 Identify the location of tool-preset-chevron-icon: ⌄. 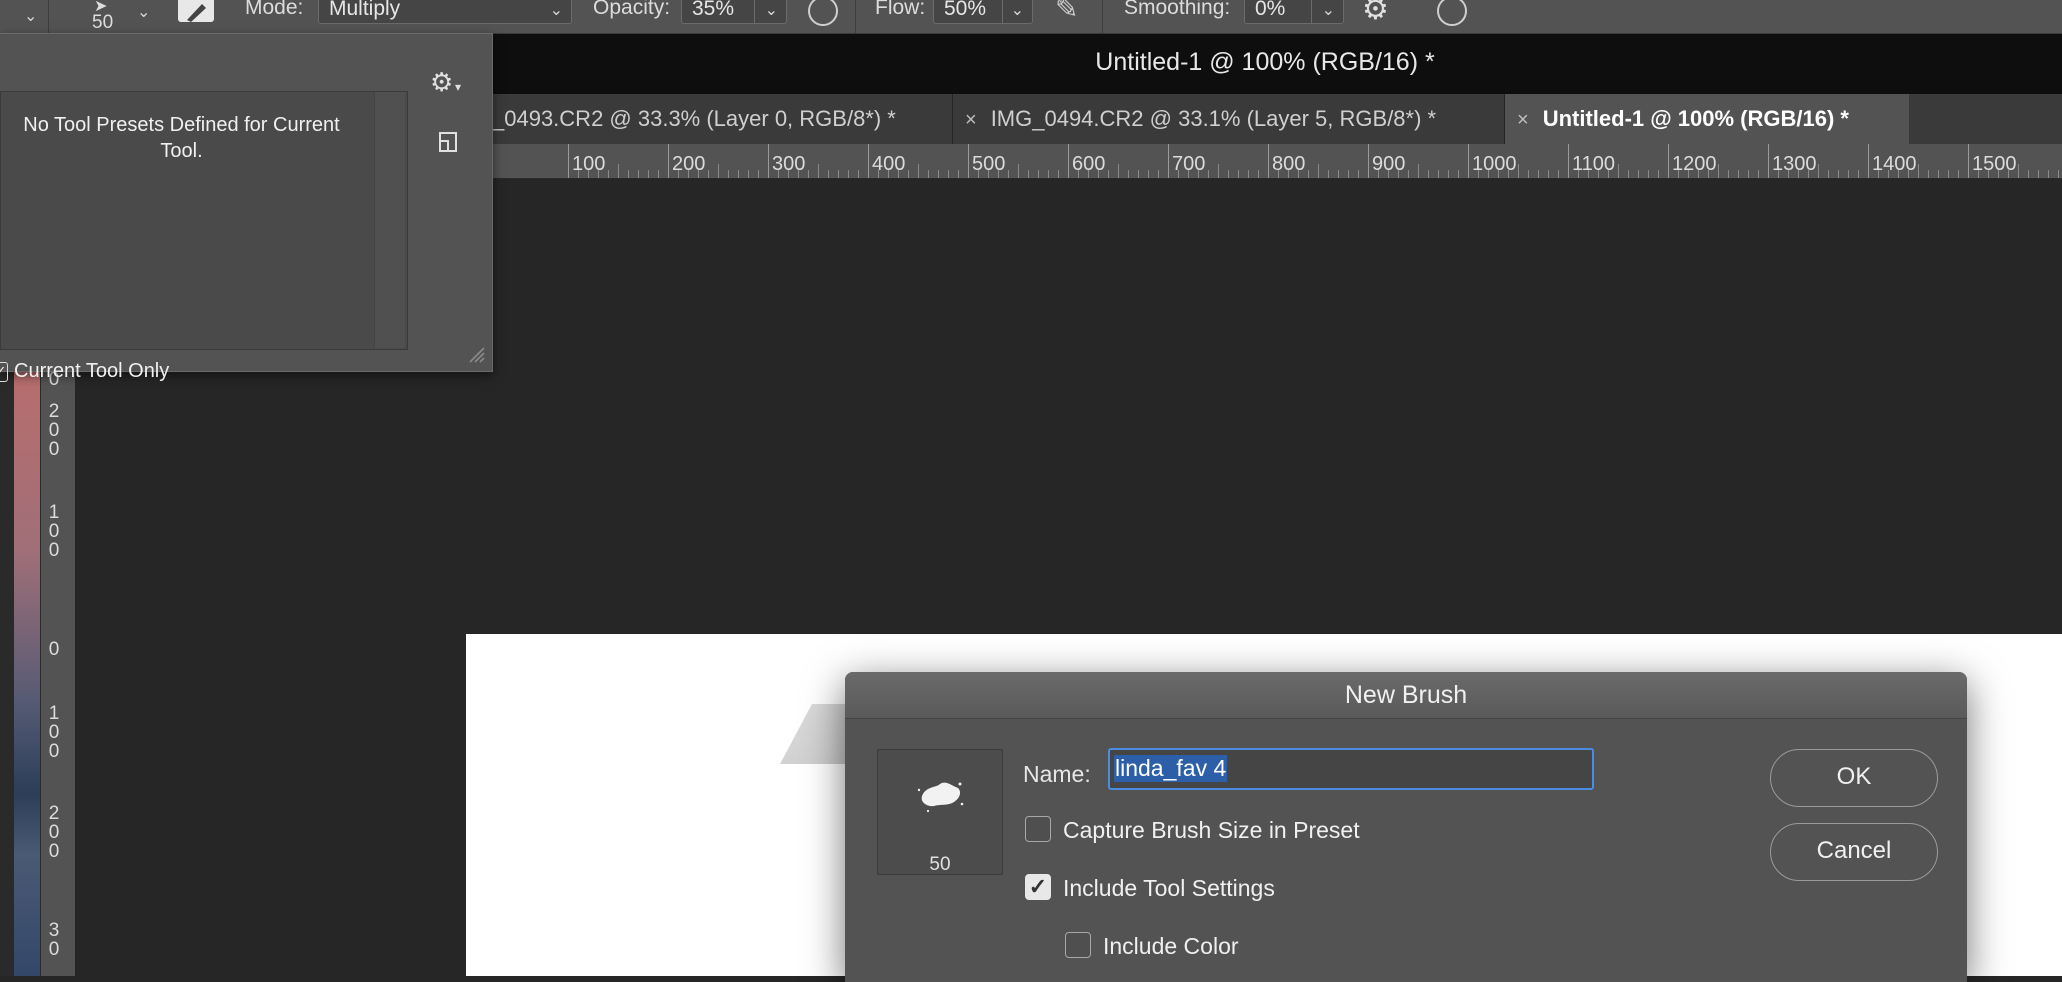
(30, 16).